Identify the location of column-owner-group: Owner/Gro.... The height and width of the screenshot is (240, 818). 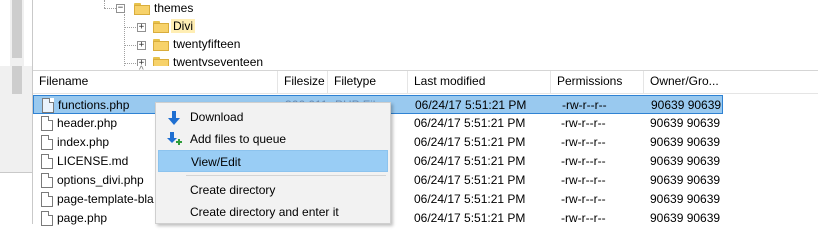
(731, 82).